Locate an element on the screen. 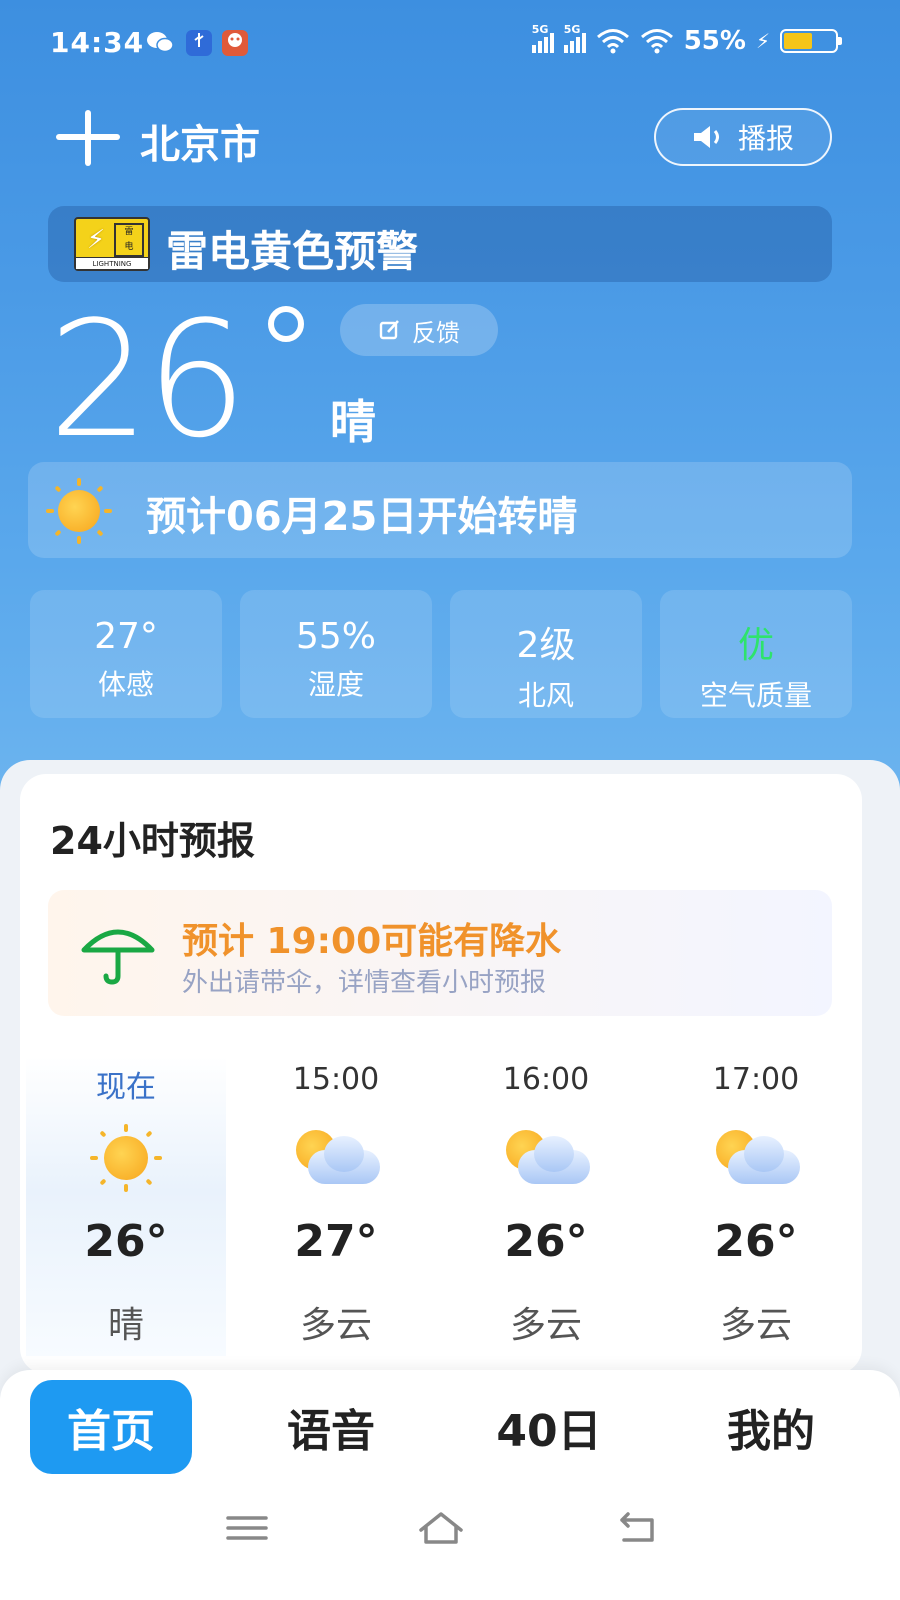 This screenshot has height=1600, width=900. status-right: 5G 5G 55% ⚡ is located at coordinates (686, 39).